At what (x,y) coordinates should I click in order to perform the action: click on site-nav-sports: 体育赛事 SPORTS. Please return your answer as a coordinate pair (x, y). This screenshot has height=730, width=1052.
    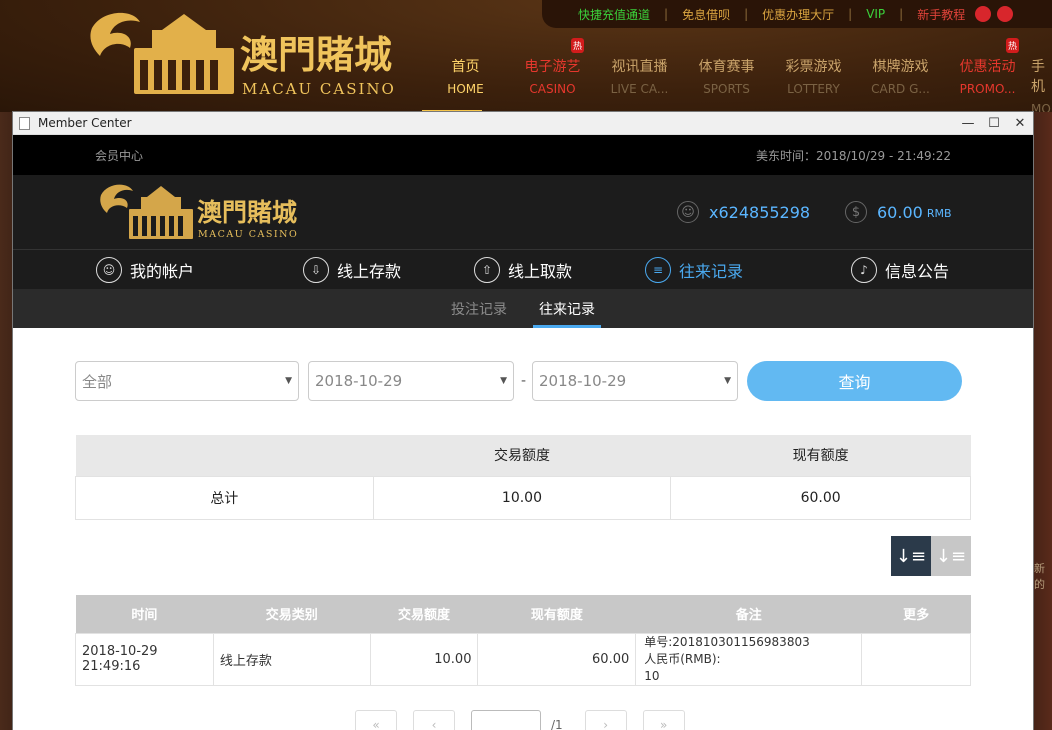
    Looking at the image, I should click on (726, 78).